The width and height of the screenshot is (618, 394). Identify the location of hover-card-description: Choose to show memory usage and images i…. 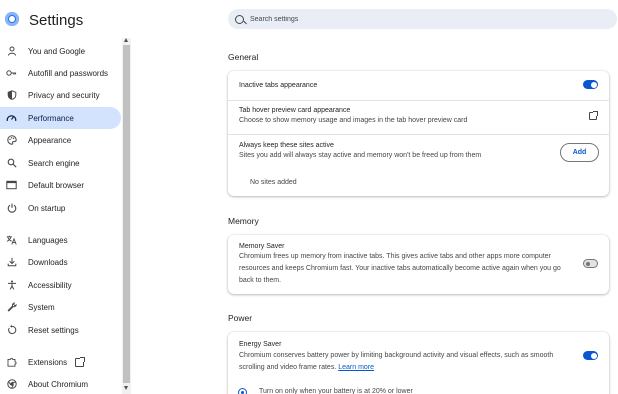
(353, 120).